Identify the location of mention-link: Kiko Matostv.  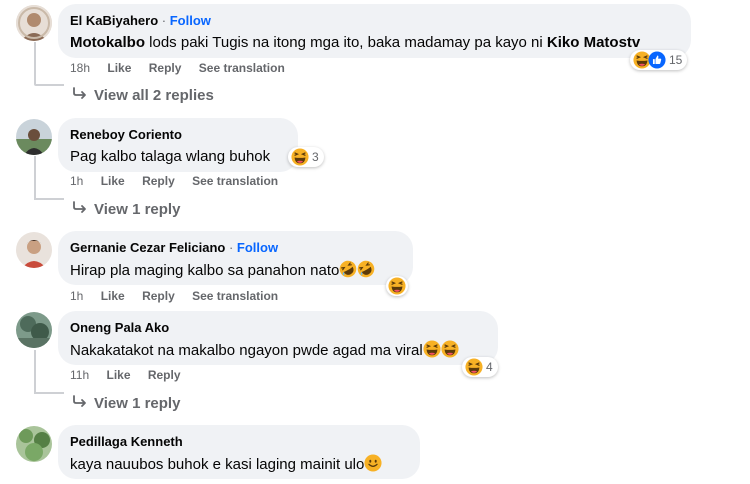
(593, 42).